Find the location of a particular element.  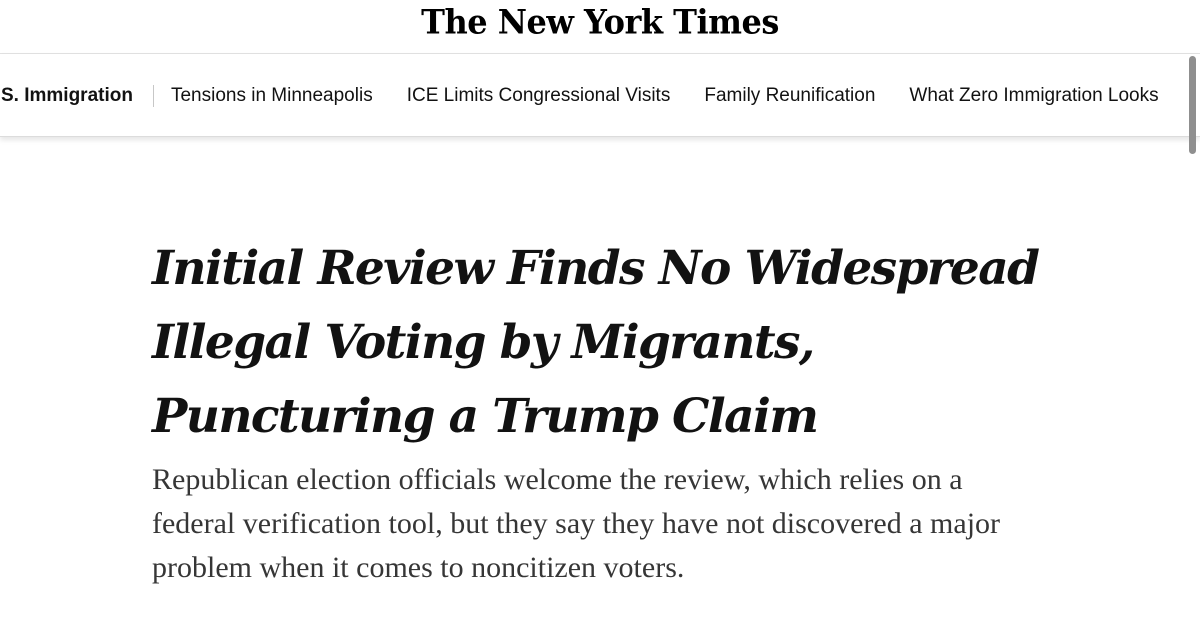

nav-link-tensions-minneapolis: Tensions in Minneapolis is located at coordinates (272, 96).